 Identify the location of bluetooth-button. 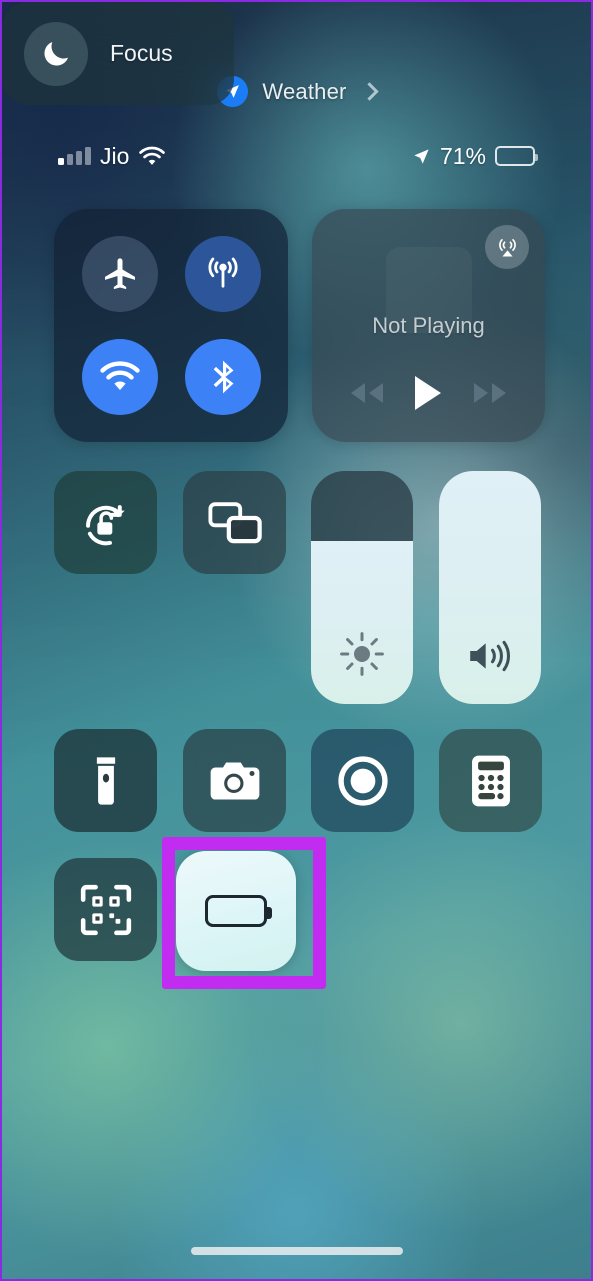
(222, 376).